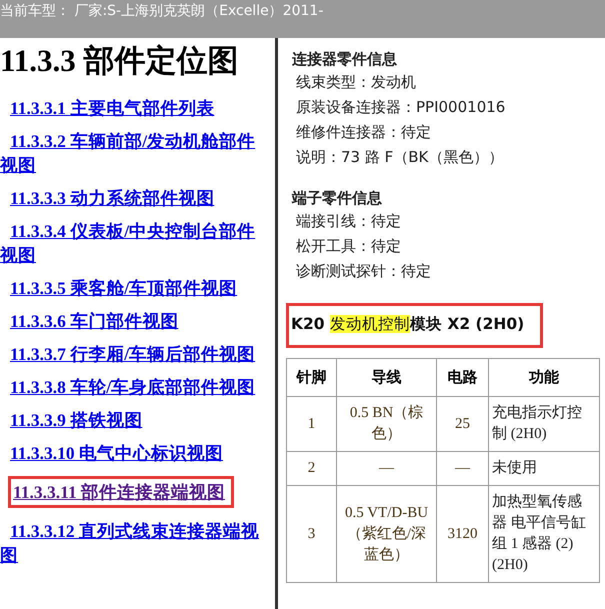  What do you see at coordinates (401, 107) in the screenshot?
I see `info-line: 原装设备连接器：PPI0001016` at bounding box center [401, 107].